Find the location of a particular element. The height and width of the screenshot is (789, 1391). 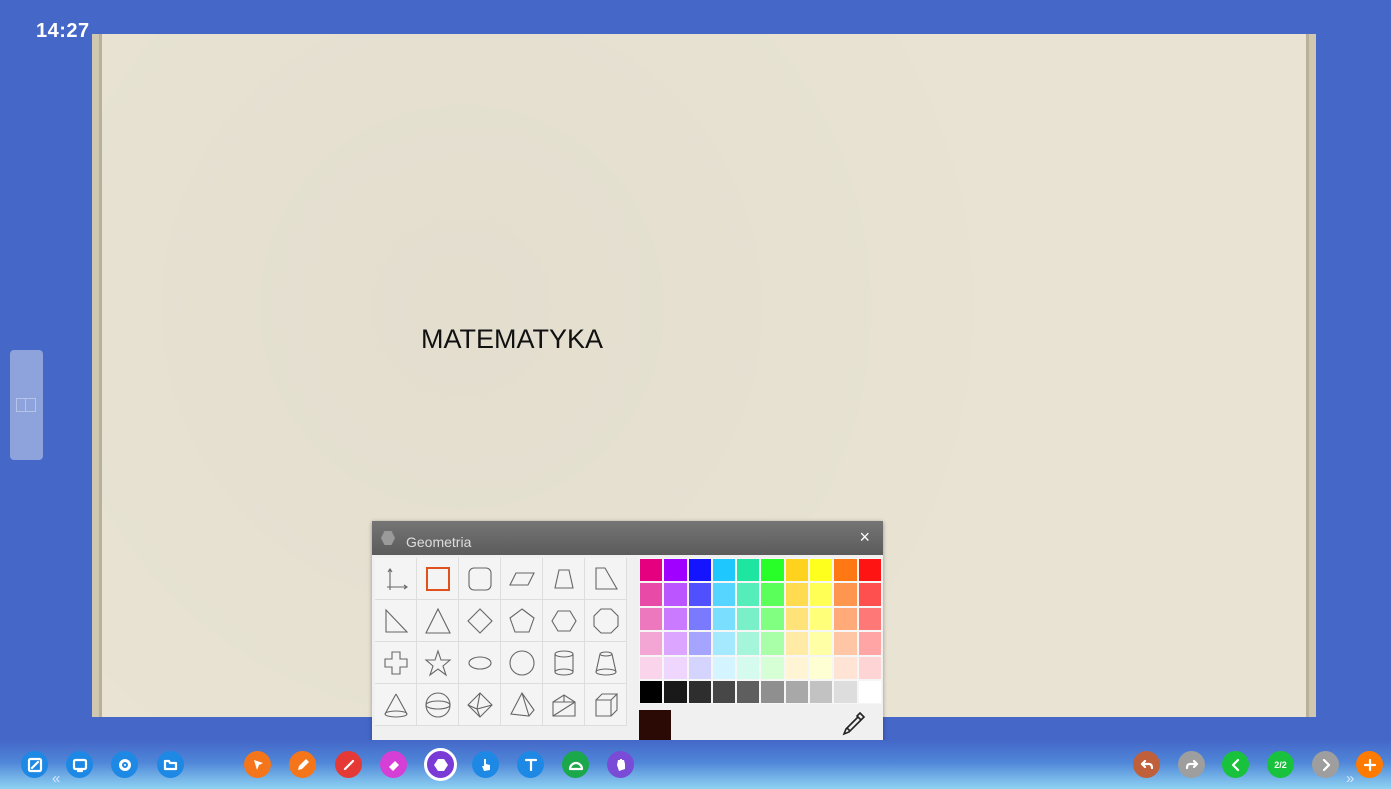

shape-button-octagon is located at coordinates (606, 621).